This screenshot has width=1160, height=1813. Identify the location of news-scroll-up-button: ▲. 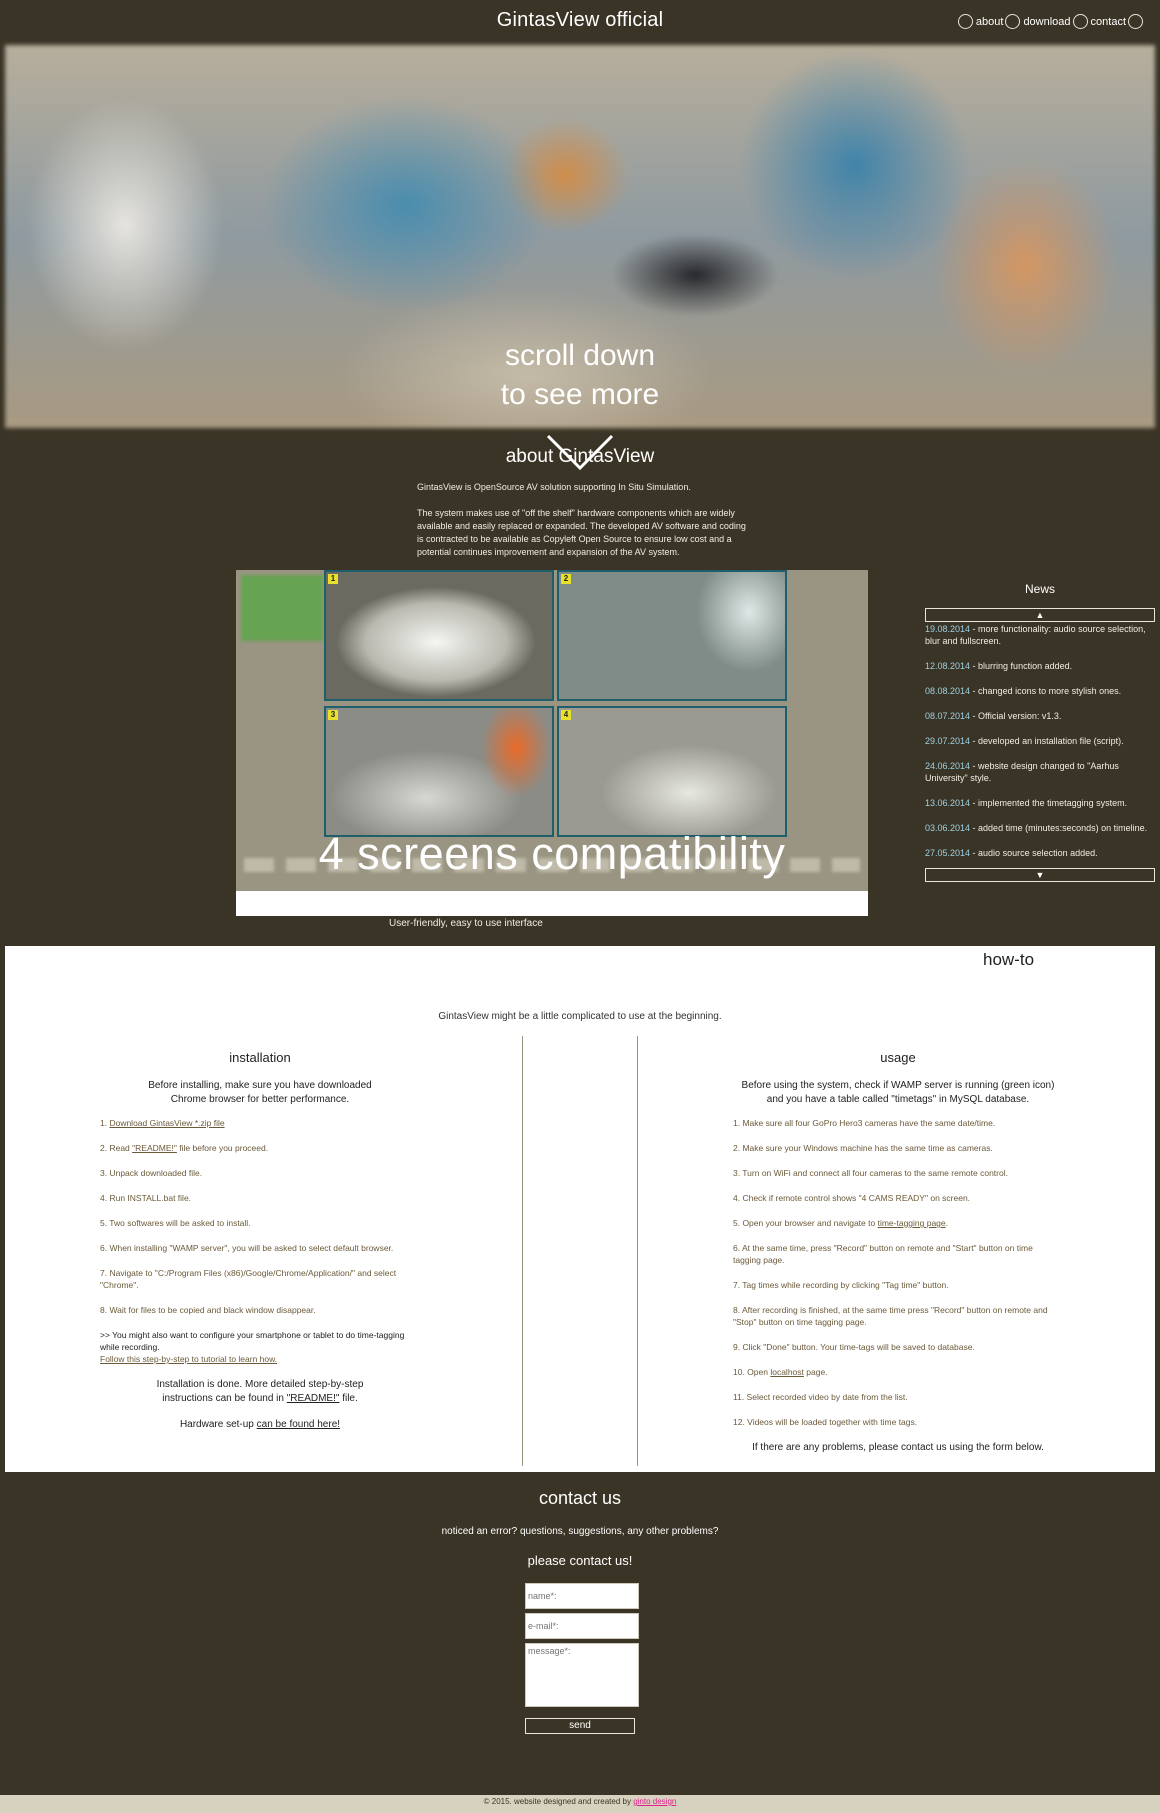
(1040, 615).